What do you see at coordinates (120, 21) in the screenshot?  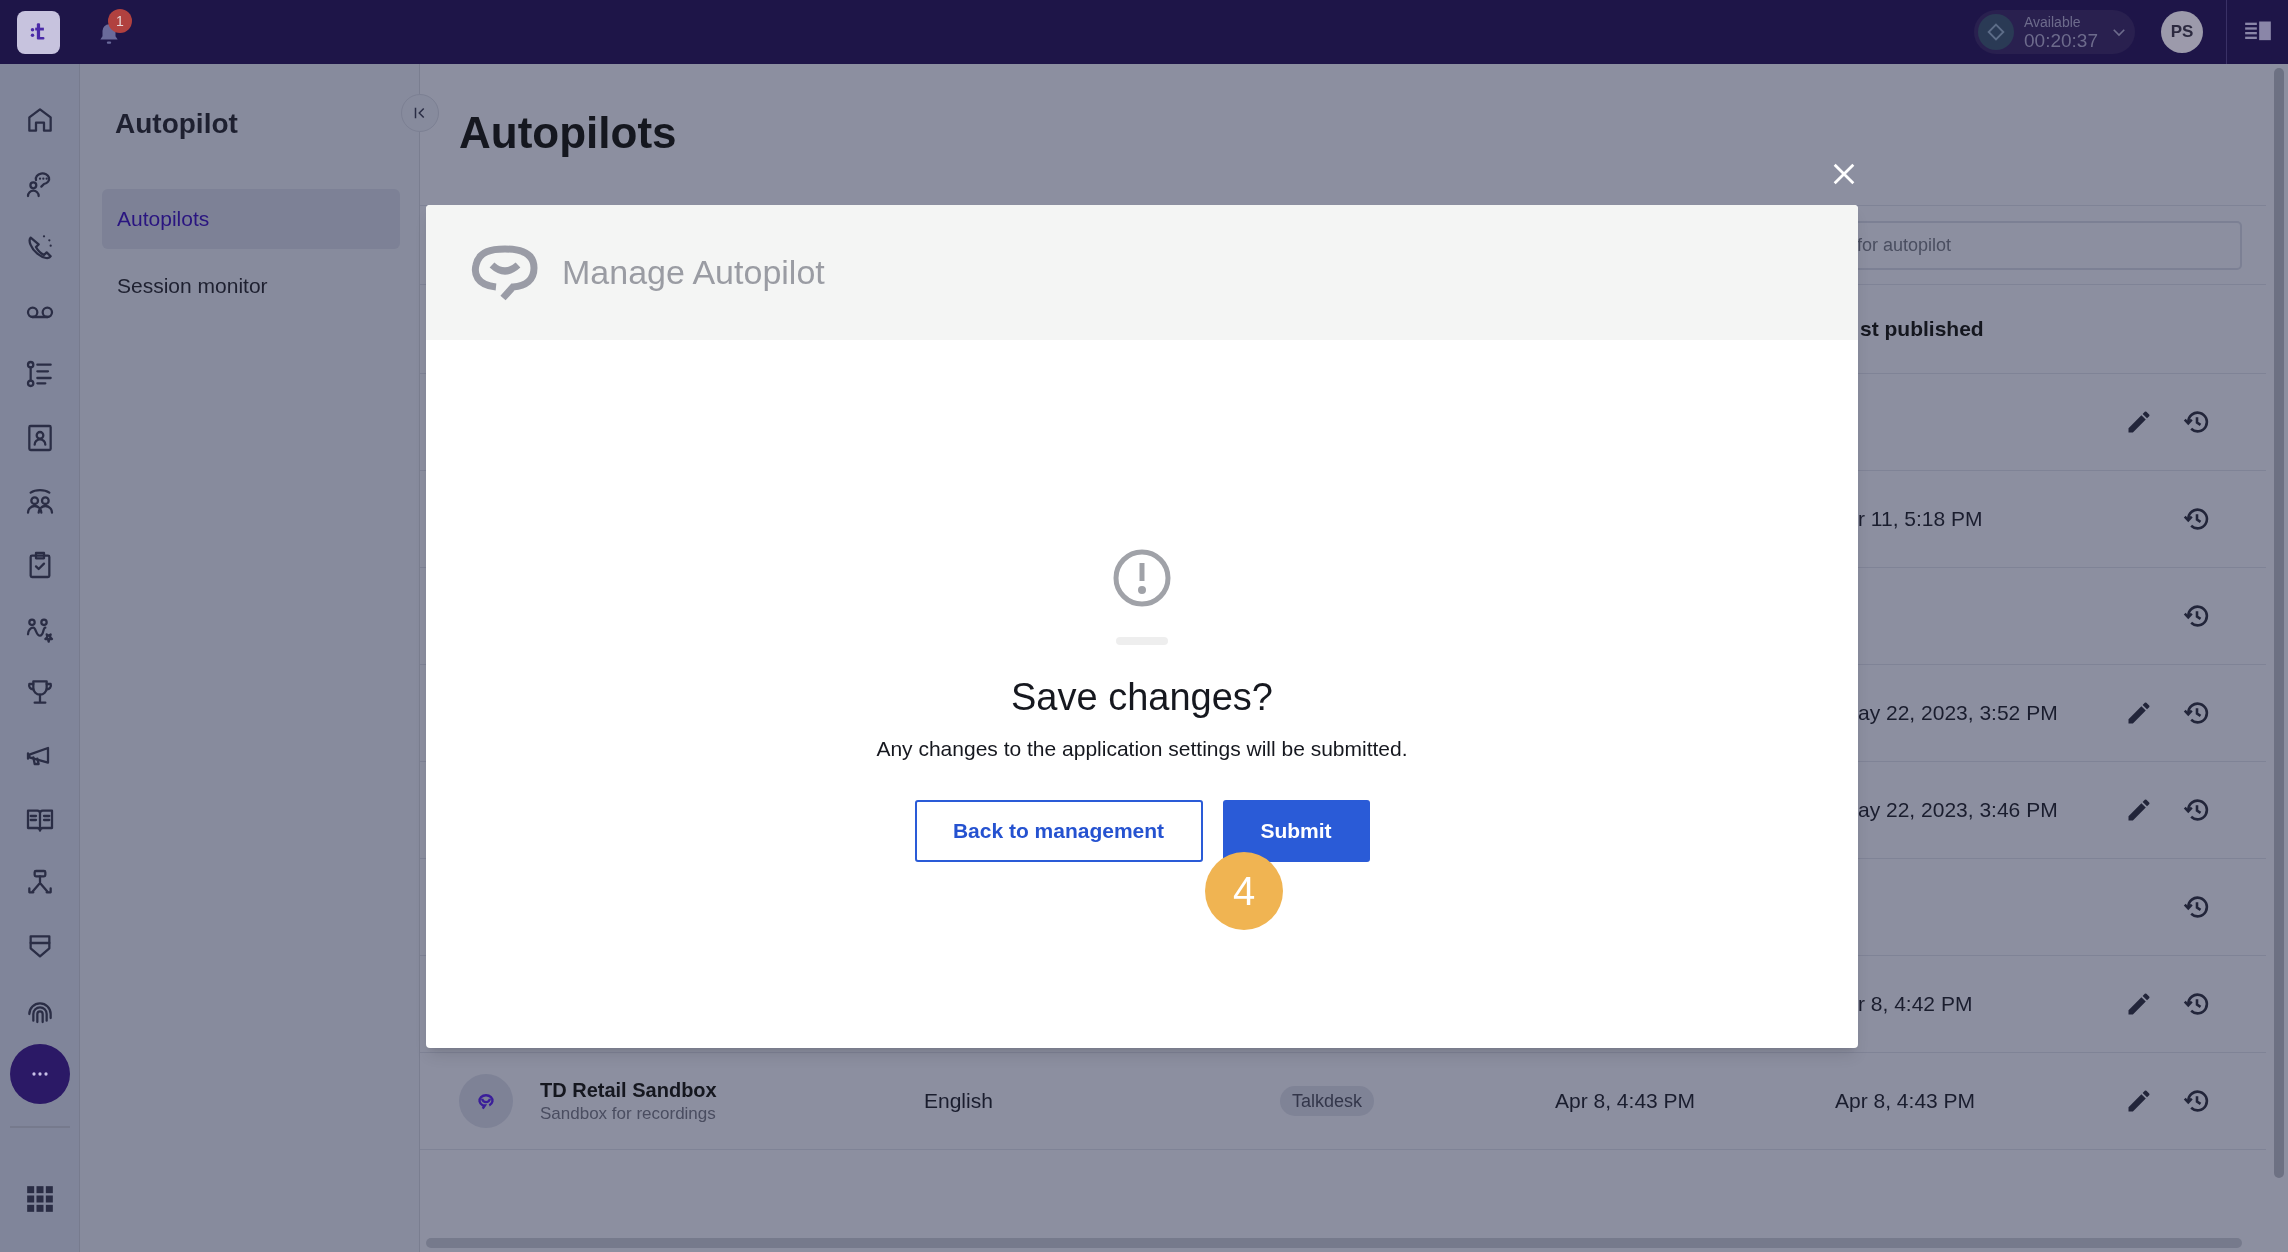 I see `notification-count: 1` at bounding box center [120, 21].